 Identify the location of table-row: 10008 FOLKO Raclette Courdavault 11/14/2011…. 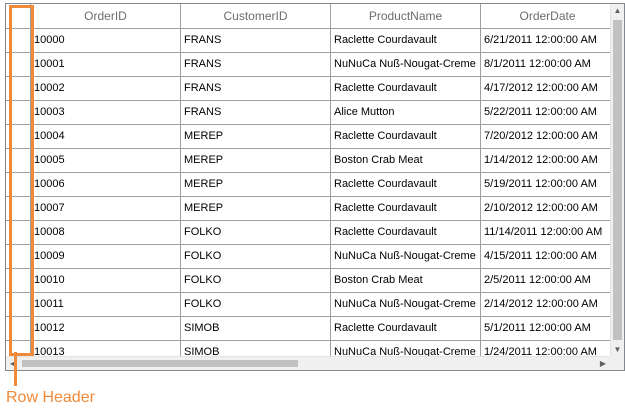
(310, 233).